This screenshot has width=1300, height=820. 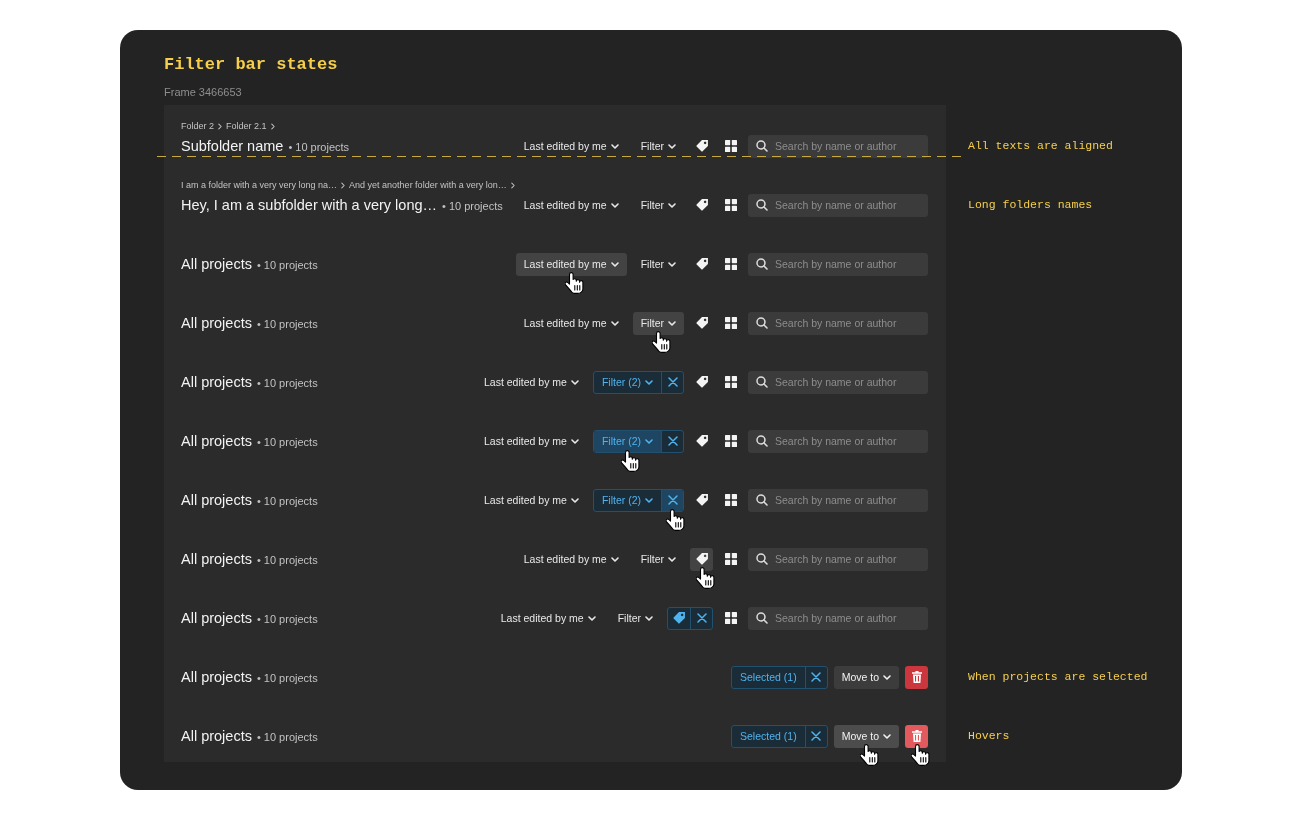 What do you see at coordinates (203, 92) in the screenshot?
I see `frame-label: Frame 3466653` at bounding box center [203, 92].